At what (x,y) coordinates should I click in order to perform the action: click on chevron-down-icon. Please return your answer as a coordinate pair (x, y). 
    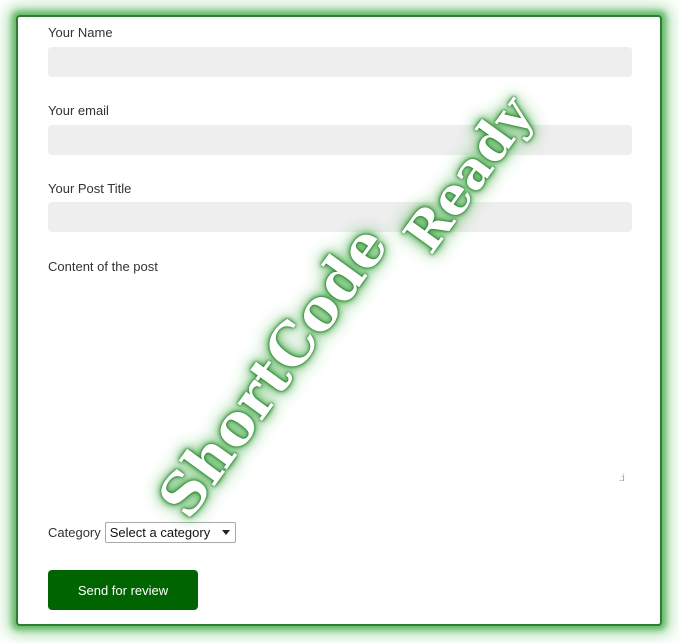
    Looking at the image, I should click on (225, 532).